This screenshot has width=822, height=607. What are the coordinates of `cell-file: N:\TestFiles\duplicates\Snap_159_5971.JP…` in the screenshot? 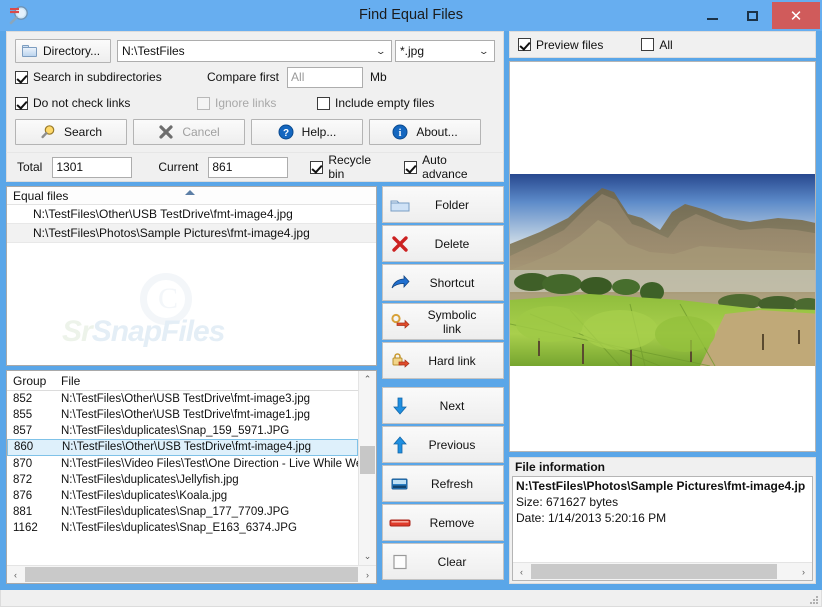 It's located at (175, 431).